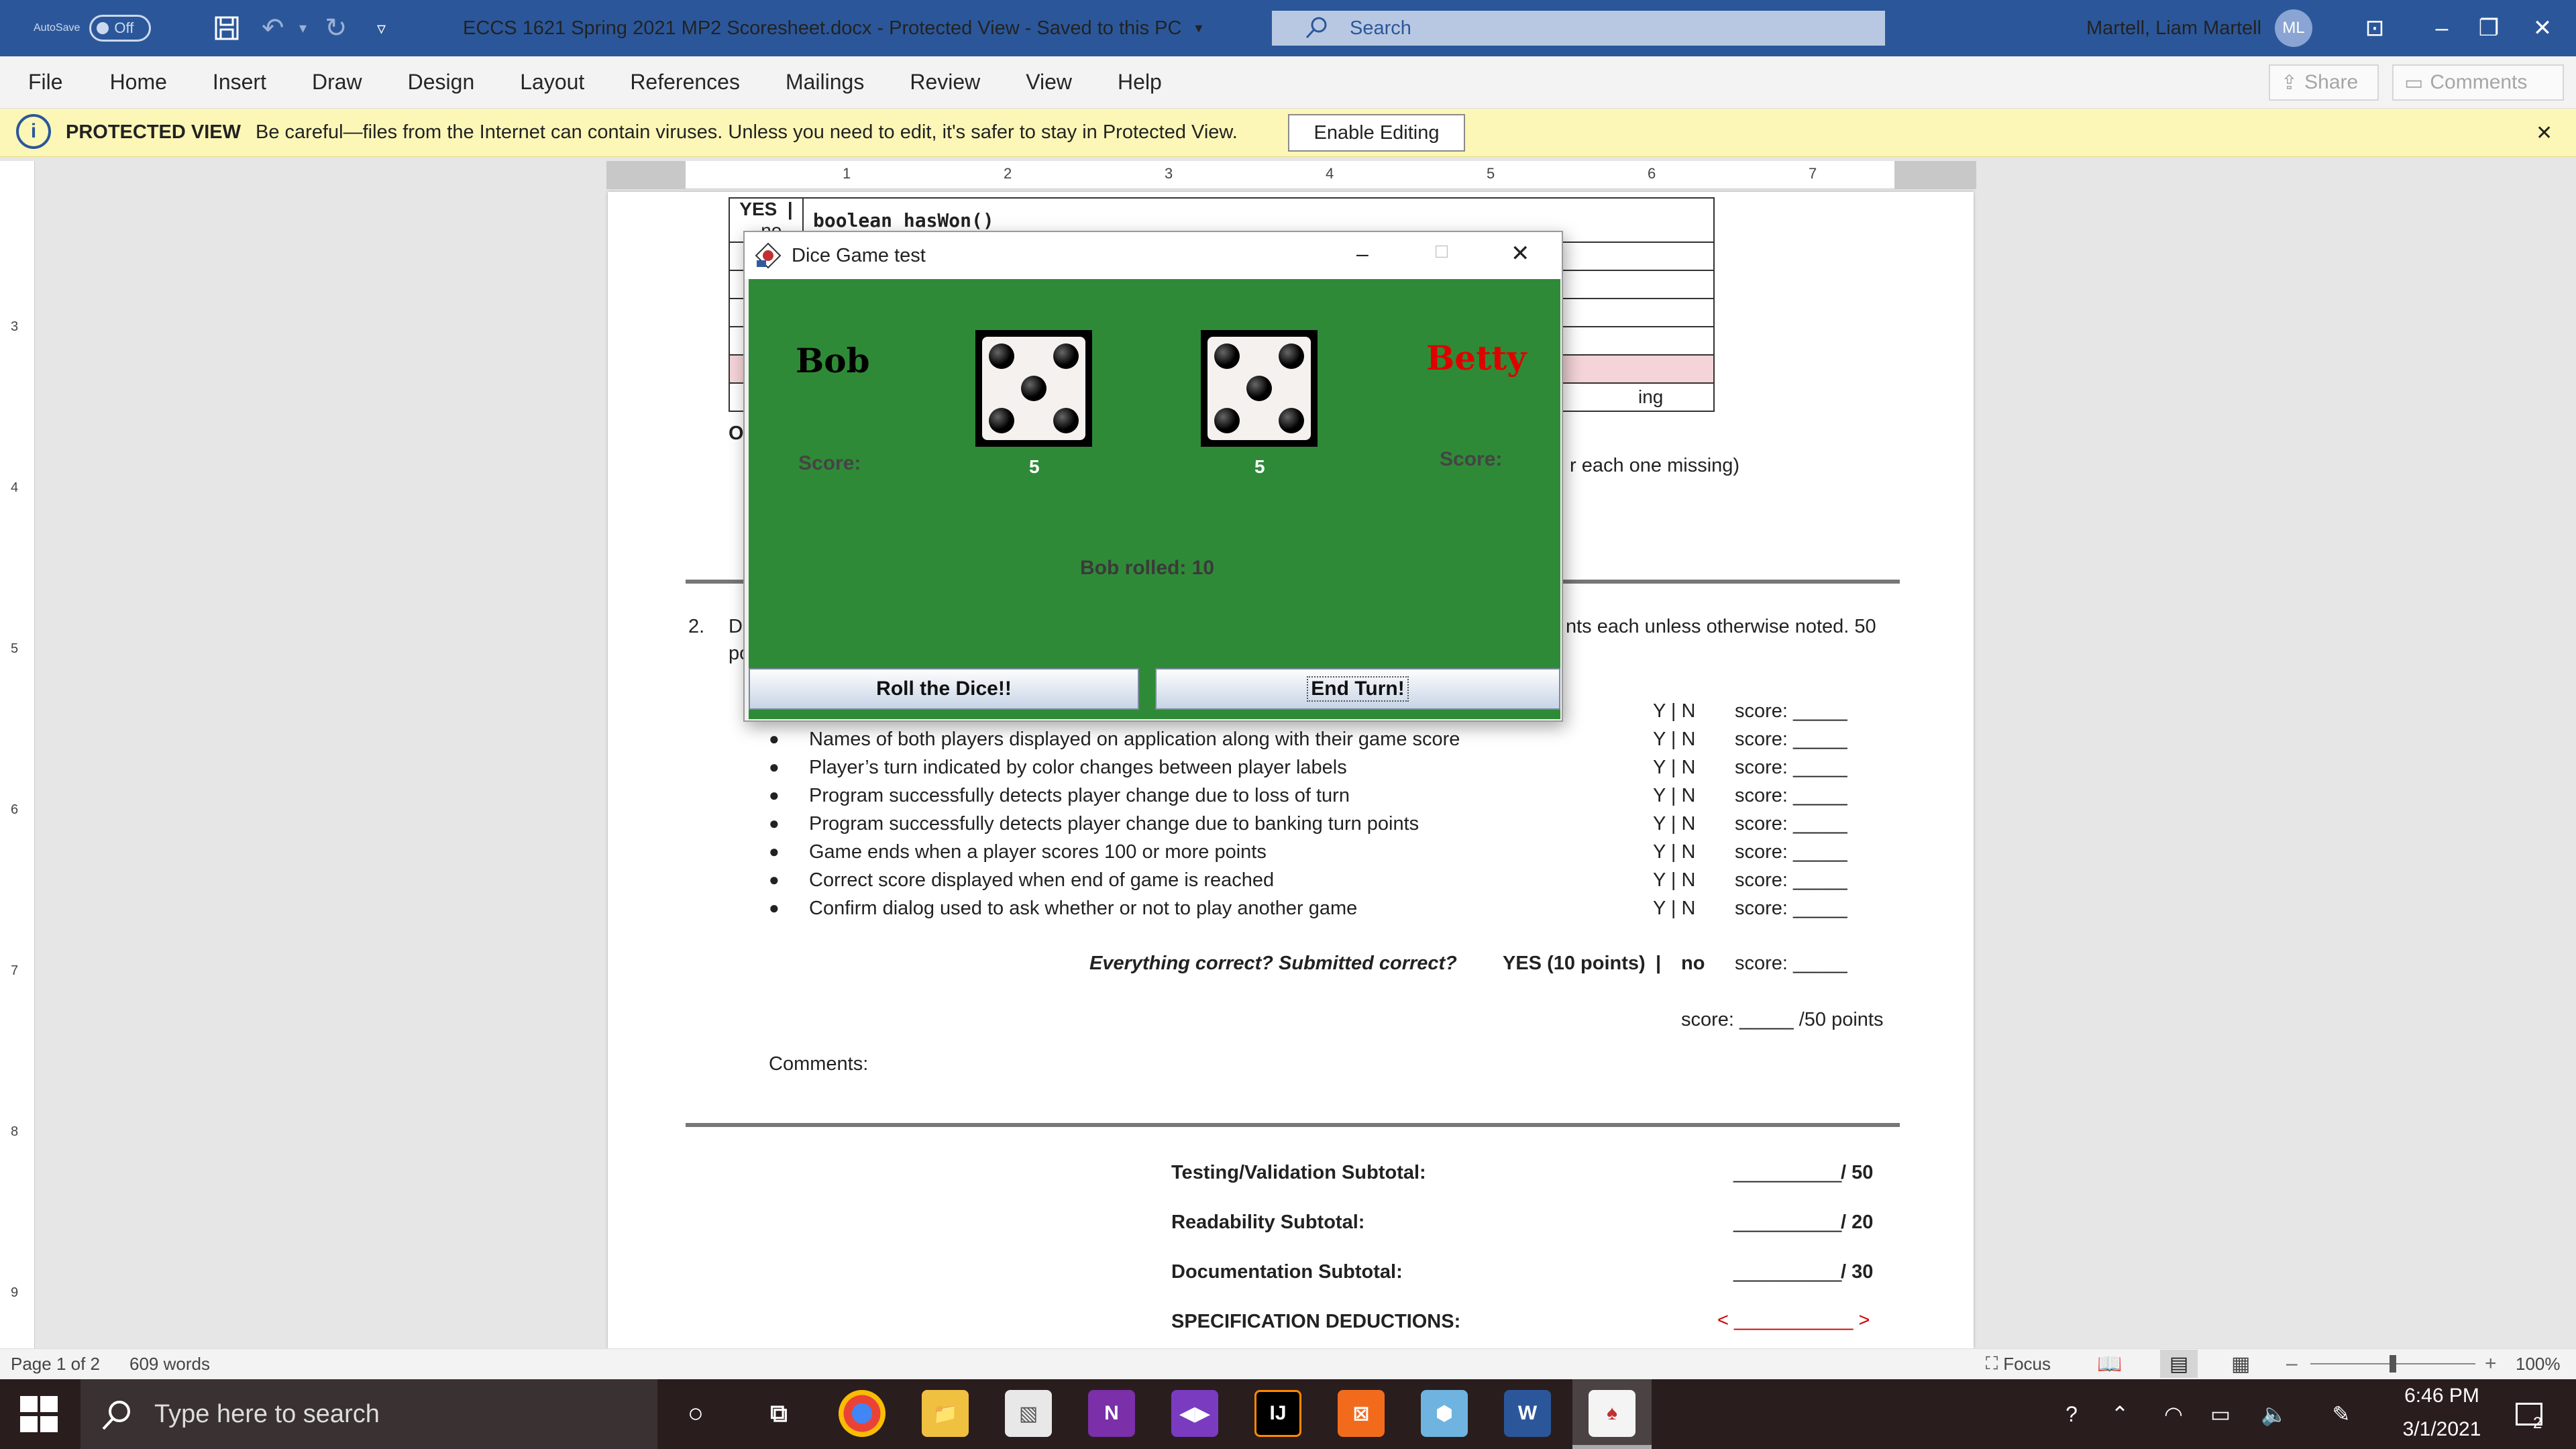 This screenshot has height=1449, width=2576. Describe the element at coordinates (2393, 1364) in the screenshot. I see `zoom-slider-thumb` at that location.